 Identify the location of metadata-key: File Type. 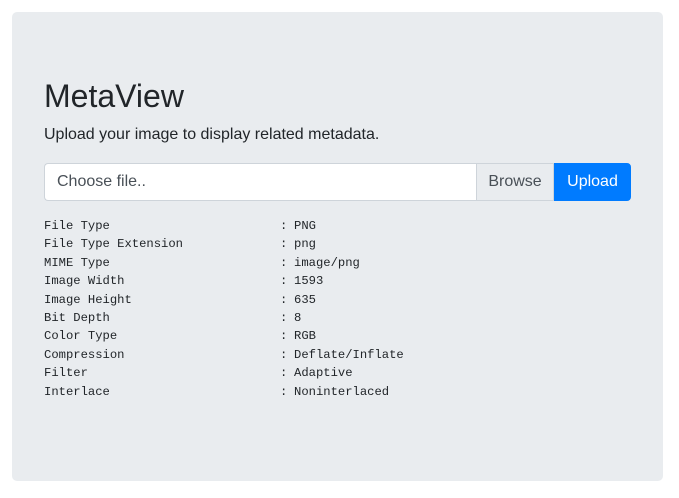
(77, 226).